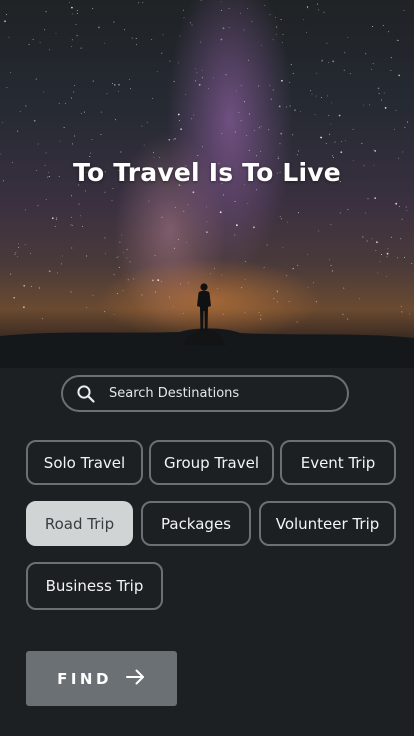 The height and width of the screenshot is (736, 414). What do you see at coordinates (211, 462) in the screenshot?
I see `category-chip-group-travel: Group Travel` at bounding box center [211, 462].